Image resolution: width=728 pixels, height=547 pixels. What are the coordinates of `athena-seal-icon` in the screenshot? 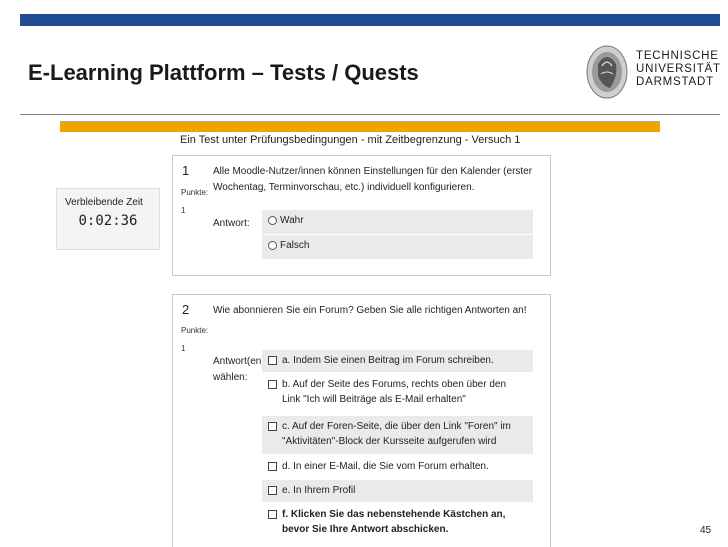 It's located at (607, 72).